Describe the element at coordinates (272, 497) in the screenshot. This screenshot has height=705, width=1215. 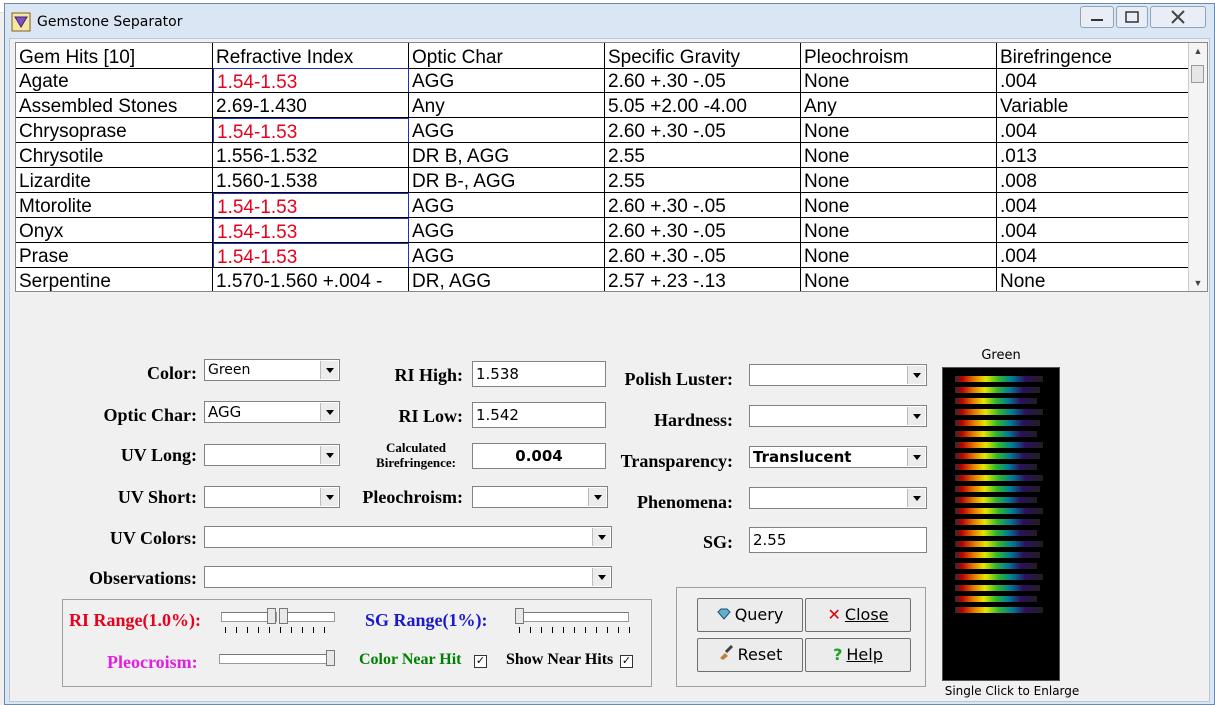
I see `uv-short-select` at that location.